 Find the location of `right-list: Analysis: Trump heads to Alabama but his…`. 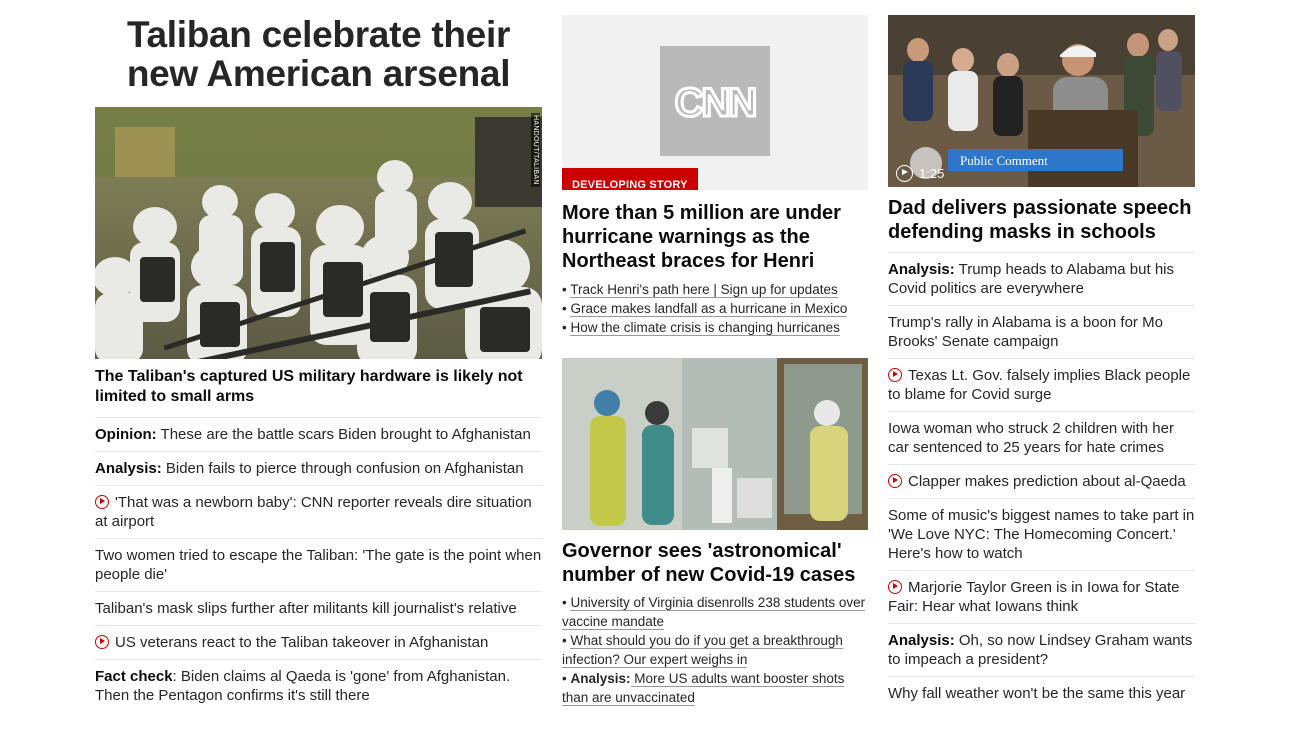

right-list: Analysis: Trump heads to Alabama but his… is located at coordinates (1041, 481).